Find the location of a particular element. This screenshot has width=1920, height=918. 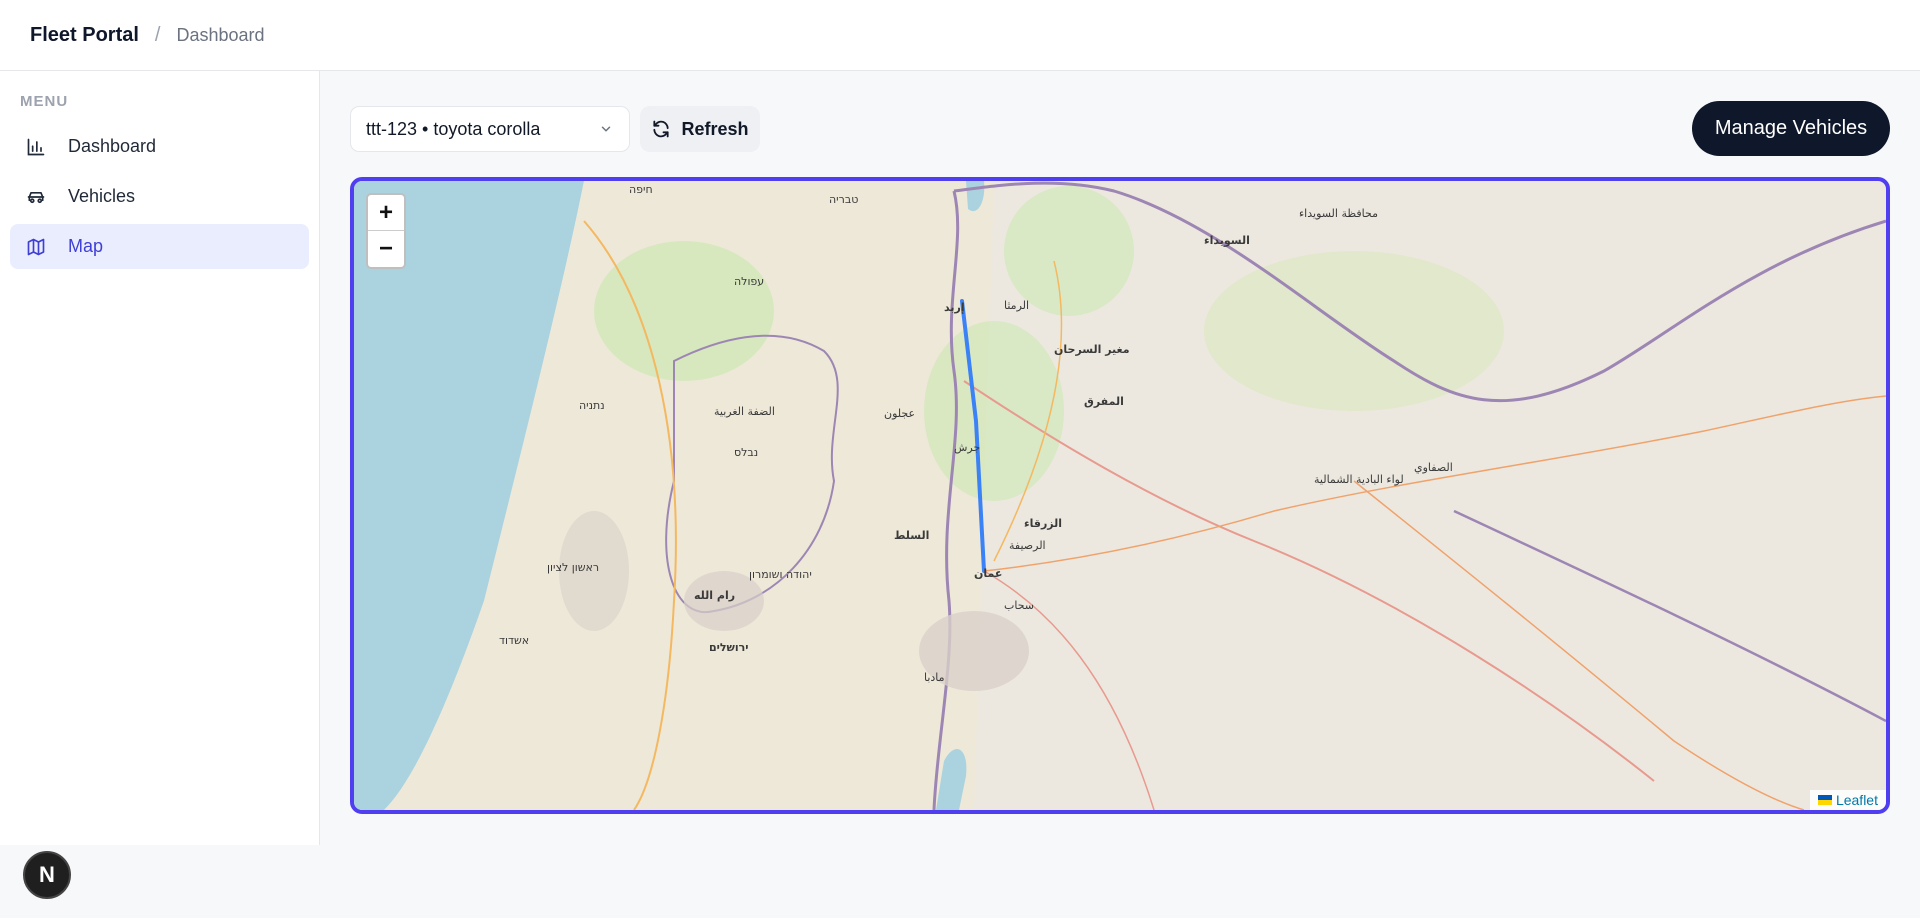

breadcrumb-current: Dashboard is located at coordinates (220, 35).